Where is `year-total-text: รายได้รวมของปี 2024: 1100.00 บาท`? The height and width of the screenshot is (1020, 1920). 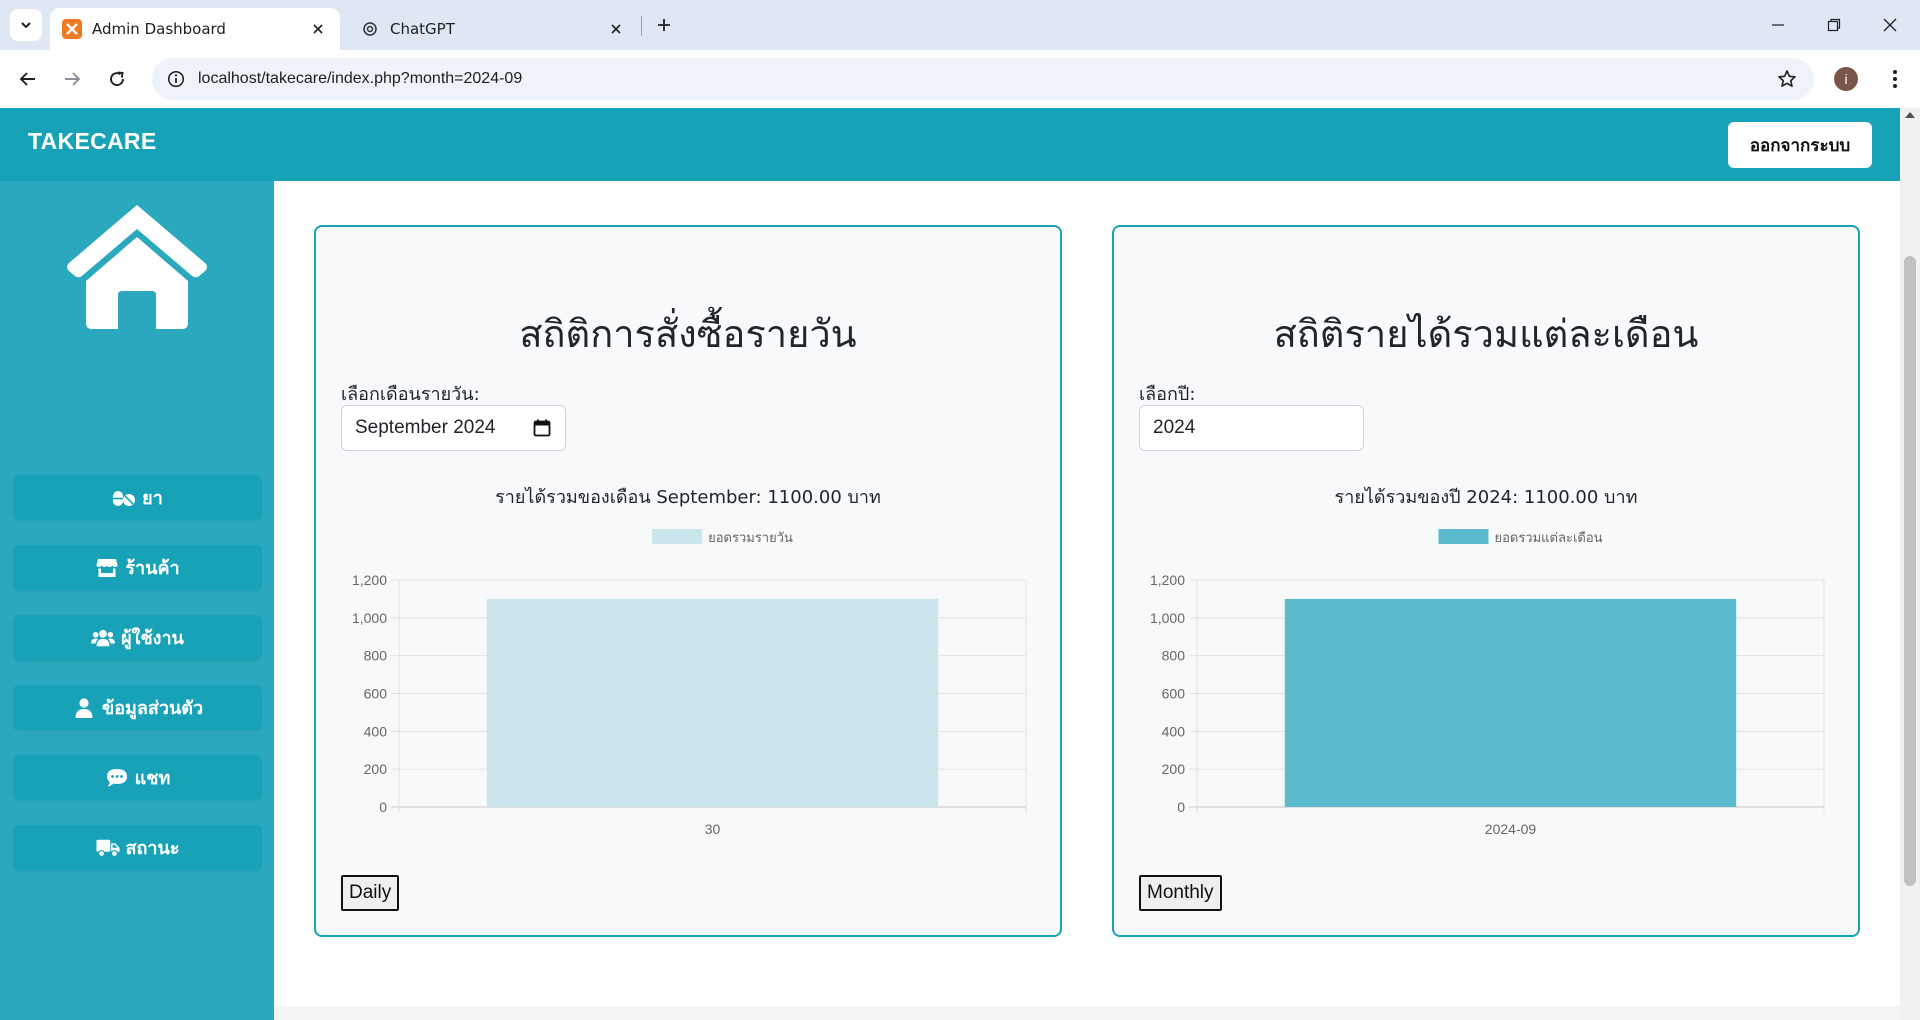
year-total-text: รายได้รวมของปี 2024: 1100.00 บาท is located at coordinates (1486, 497).